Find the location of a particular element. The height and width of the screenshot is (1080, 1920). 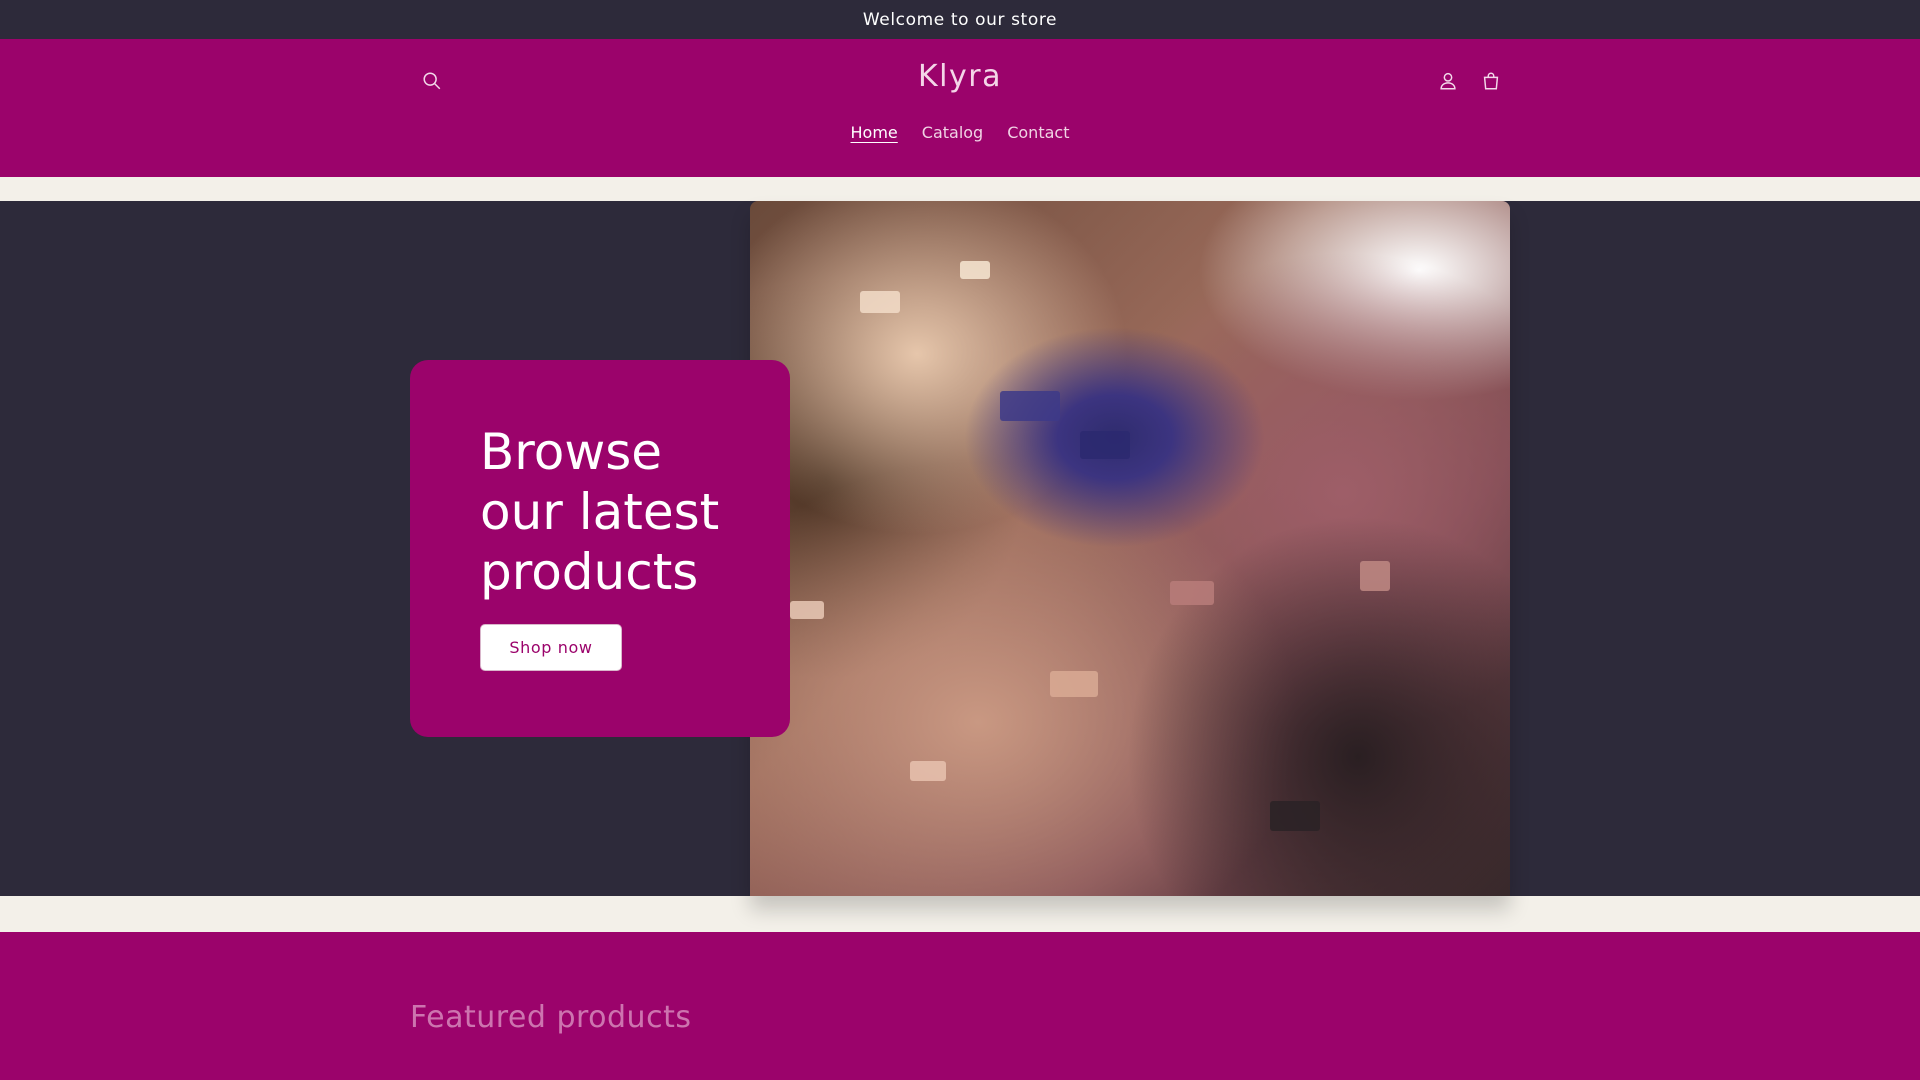

shop-now-button: Shop now is located at coordinates (551, 647).